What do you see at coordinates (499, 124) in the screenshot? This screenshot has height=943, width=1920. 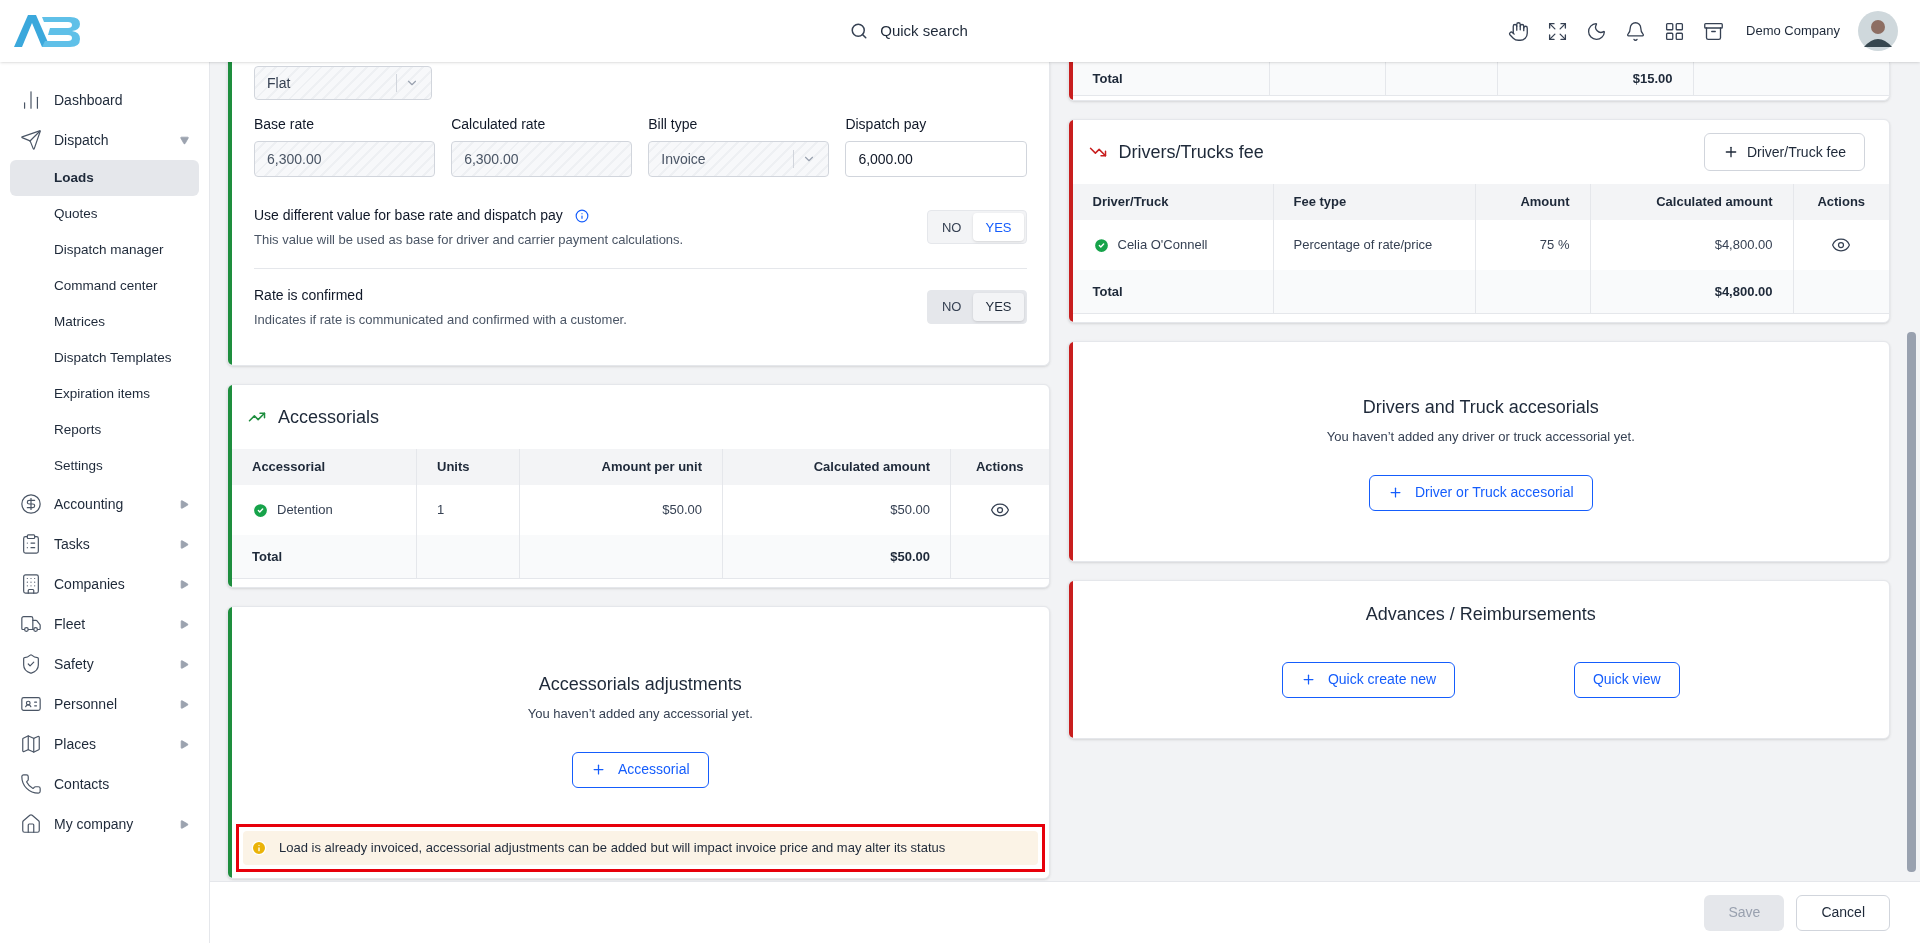 I see `field-label: Calculated rate` at bounding box center [499, 124].